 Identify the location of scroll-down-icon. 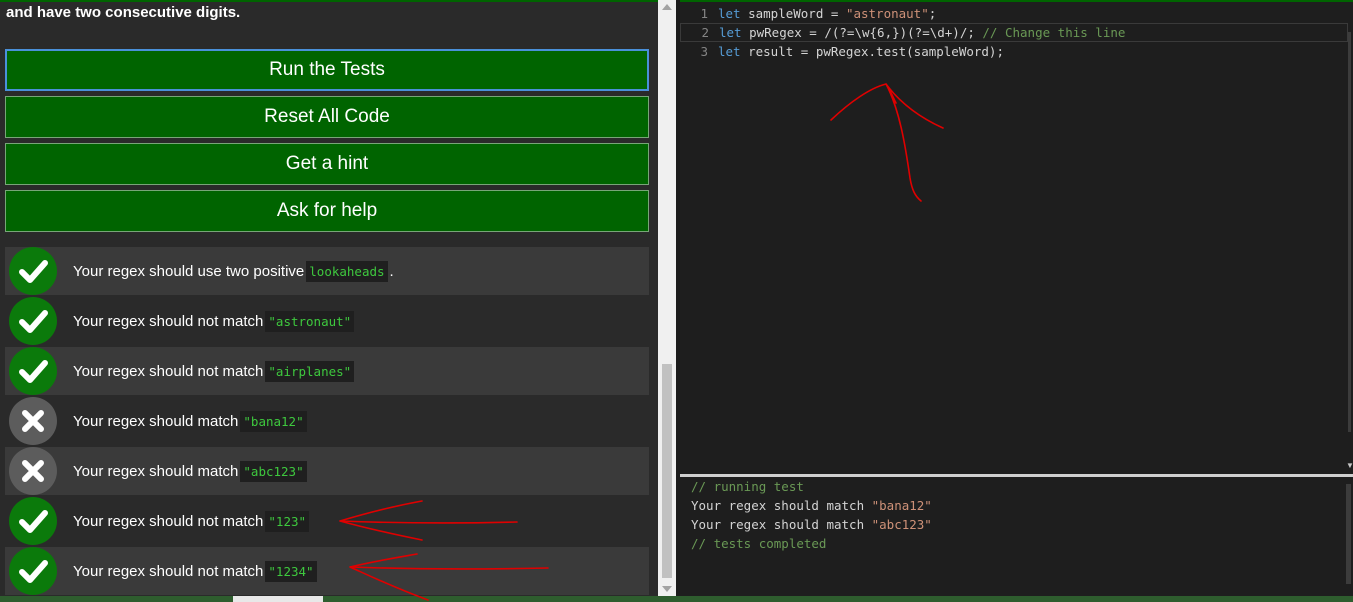
(667, 589).